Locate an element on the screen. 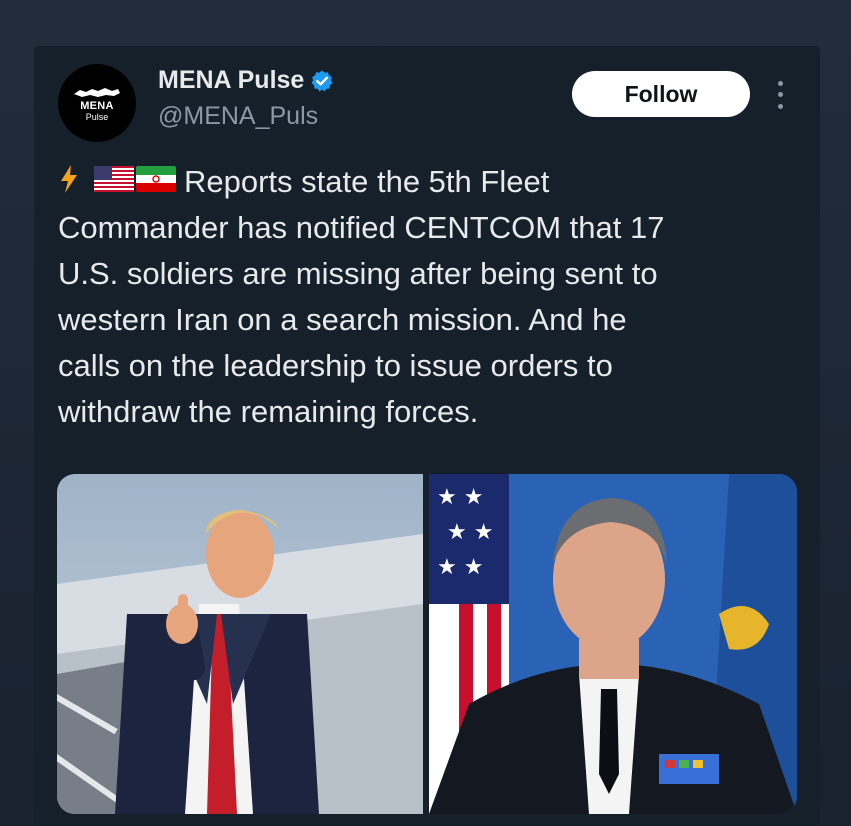  more-options-icon is located at coordinates (780, 95).